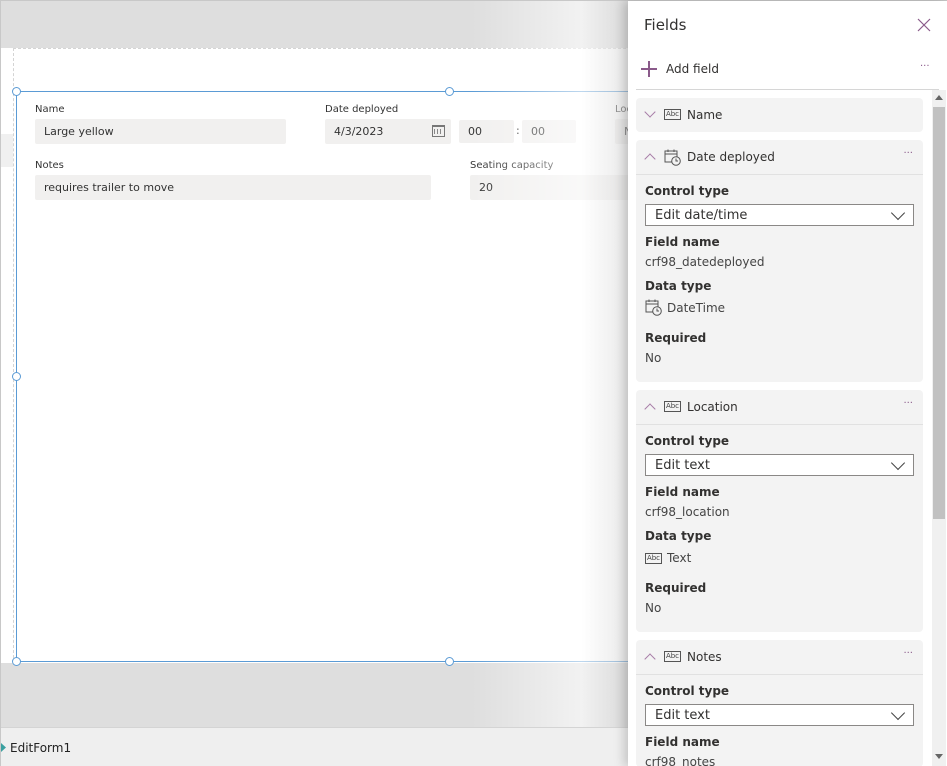 The width and height of the screenshot is (947, 766). I want to click on resize-handle-middle-left, so click(16, 376).